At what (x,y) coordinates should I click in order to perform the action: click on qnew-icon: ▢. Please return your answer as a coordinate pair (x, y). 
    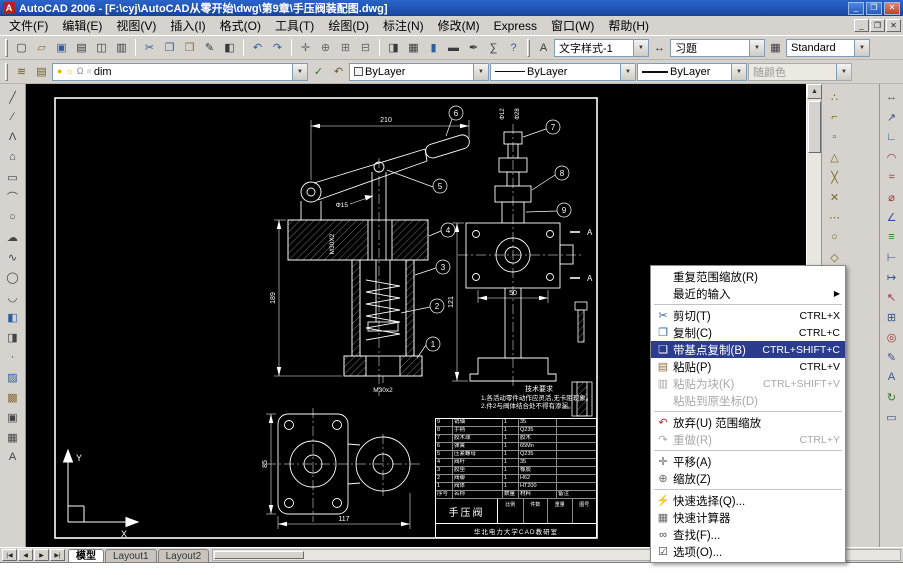
    Looking at the image, I should click on (21, 47).